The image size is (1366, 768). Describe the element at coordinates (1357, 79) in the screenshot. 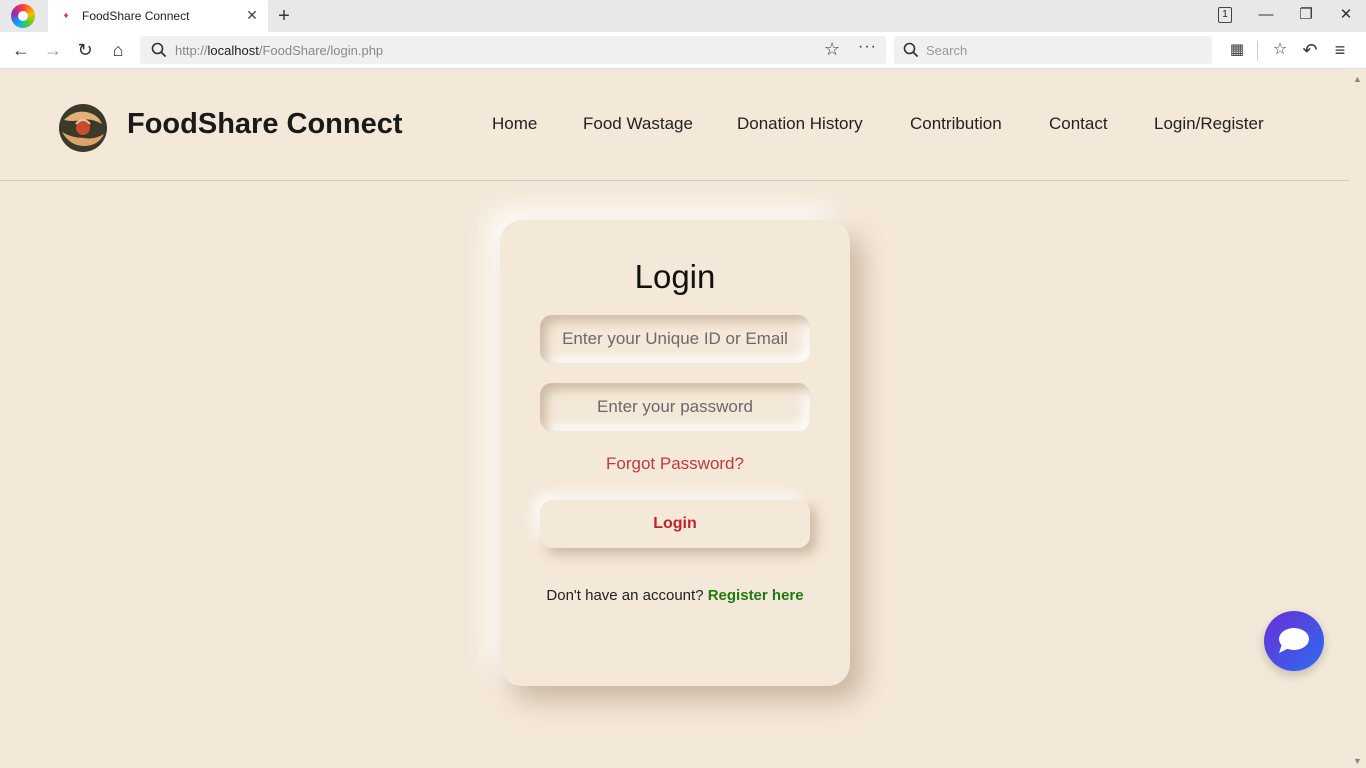

I see `scroll-up-icon: ▲` at that location.